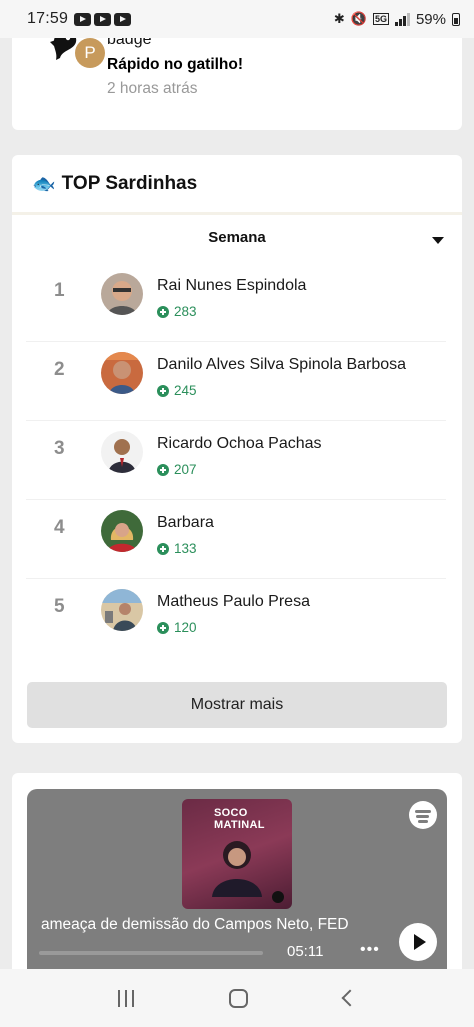  Describe the element at coordinates (185, 390) in the screenshot. I see `points-value: 245` at that location.